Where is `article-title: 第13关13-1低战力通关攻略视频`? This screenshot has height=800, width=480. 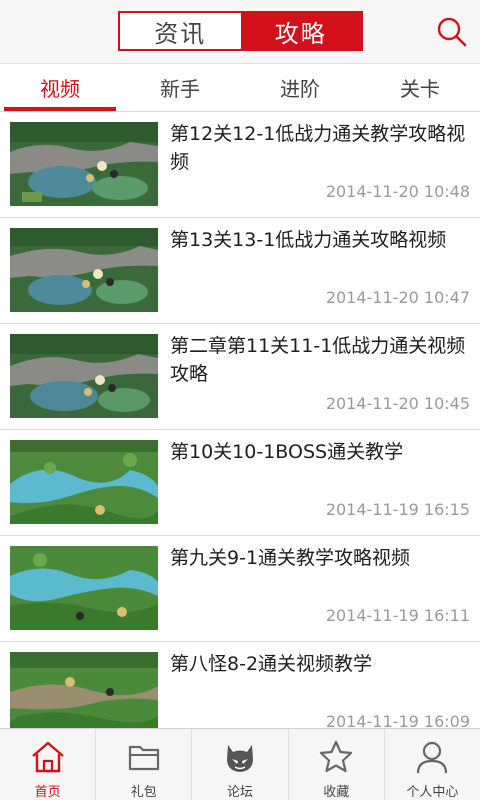
article-title: 第13关13-1低战力通关攻略视频 is located at coordinates (308, 240).